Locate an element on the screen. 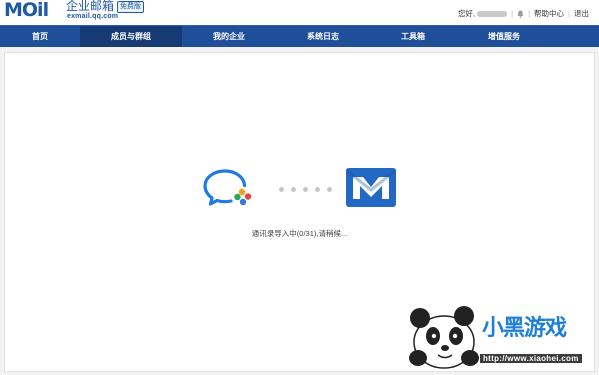 The width and height of the screenshot is (599, 375). panda-mascot-icon is located at coordinates (444, 337).